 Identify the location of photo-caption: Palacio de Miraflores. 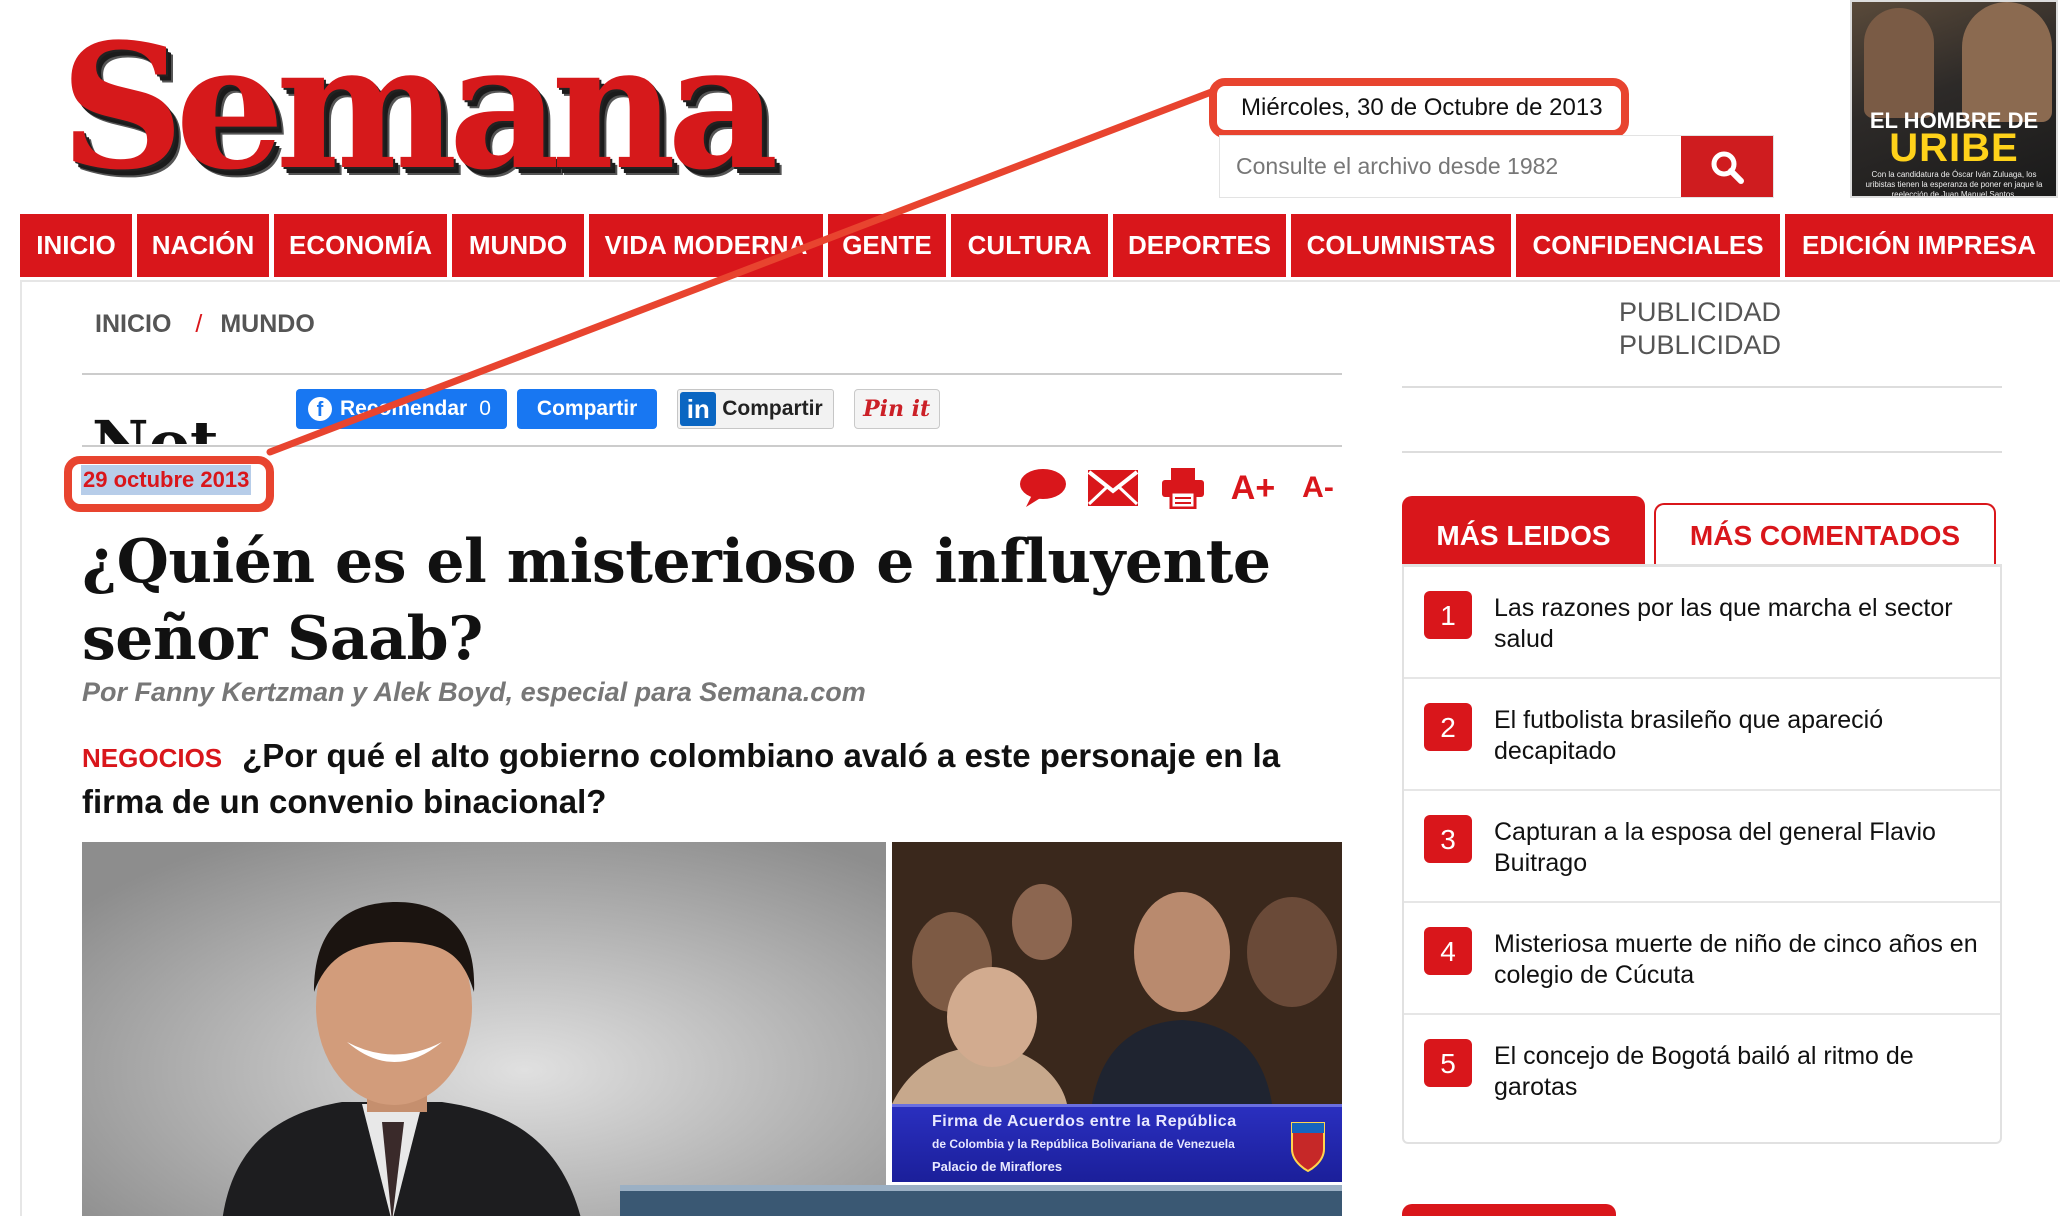
(997, 1166).